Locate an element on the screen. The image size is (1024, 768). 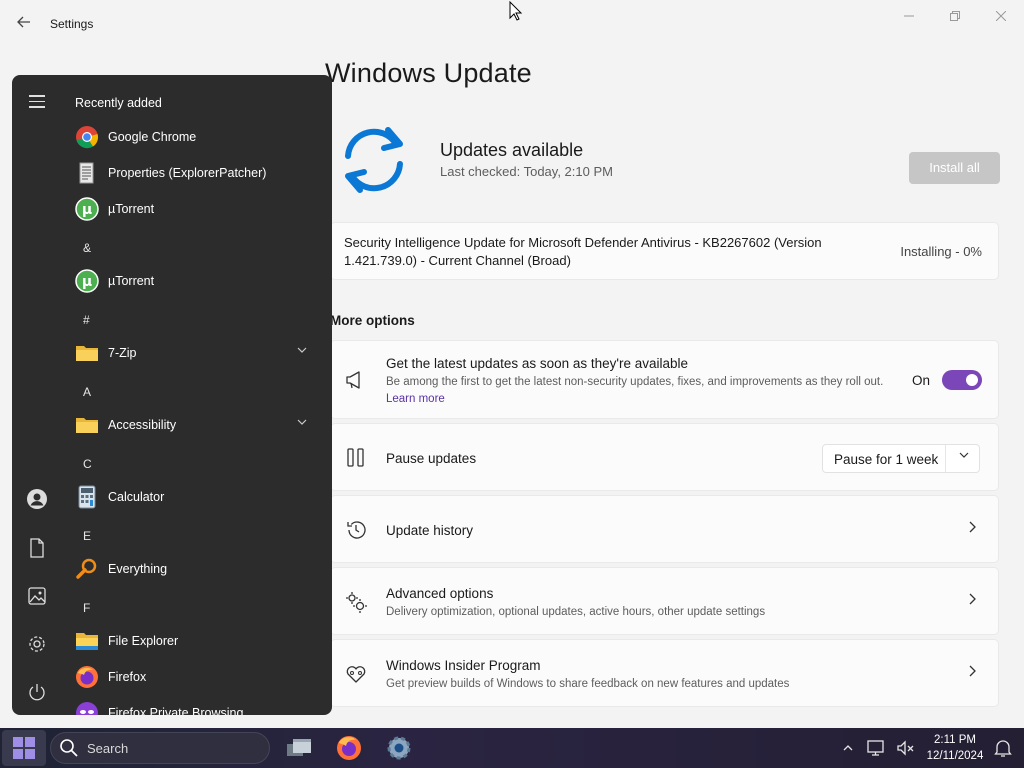
close-button is located at coordinates (1001, 17).